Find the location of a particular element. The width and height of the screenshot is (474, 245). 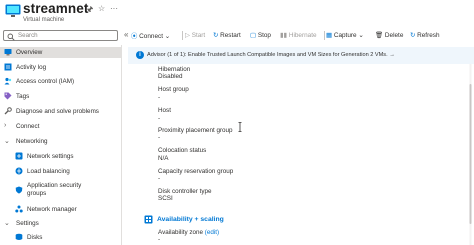

pin-icon: 🖈 is located at coordinates (89, 11).